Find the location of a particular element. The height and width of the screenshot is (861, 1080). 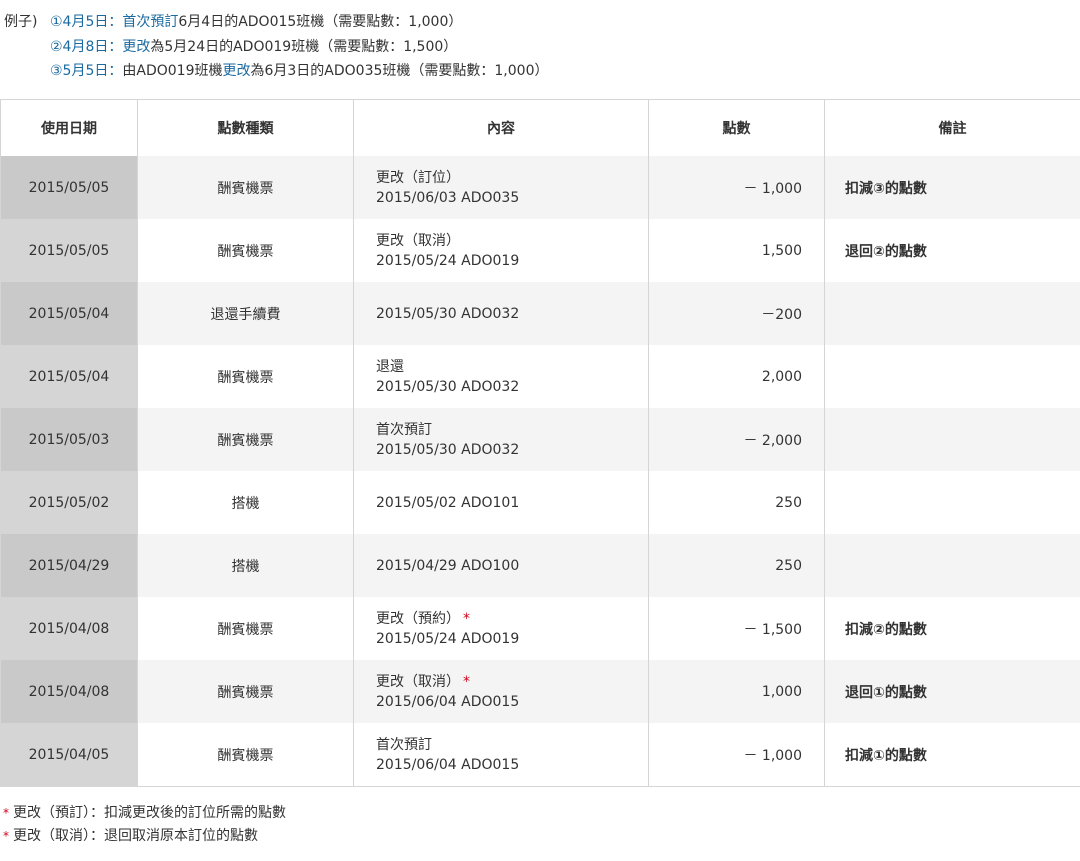

points-cell: 1,500 is located at coordinates (736, 250).